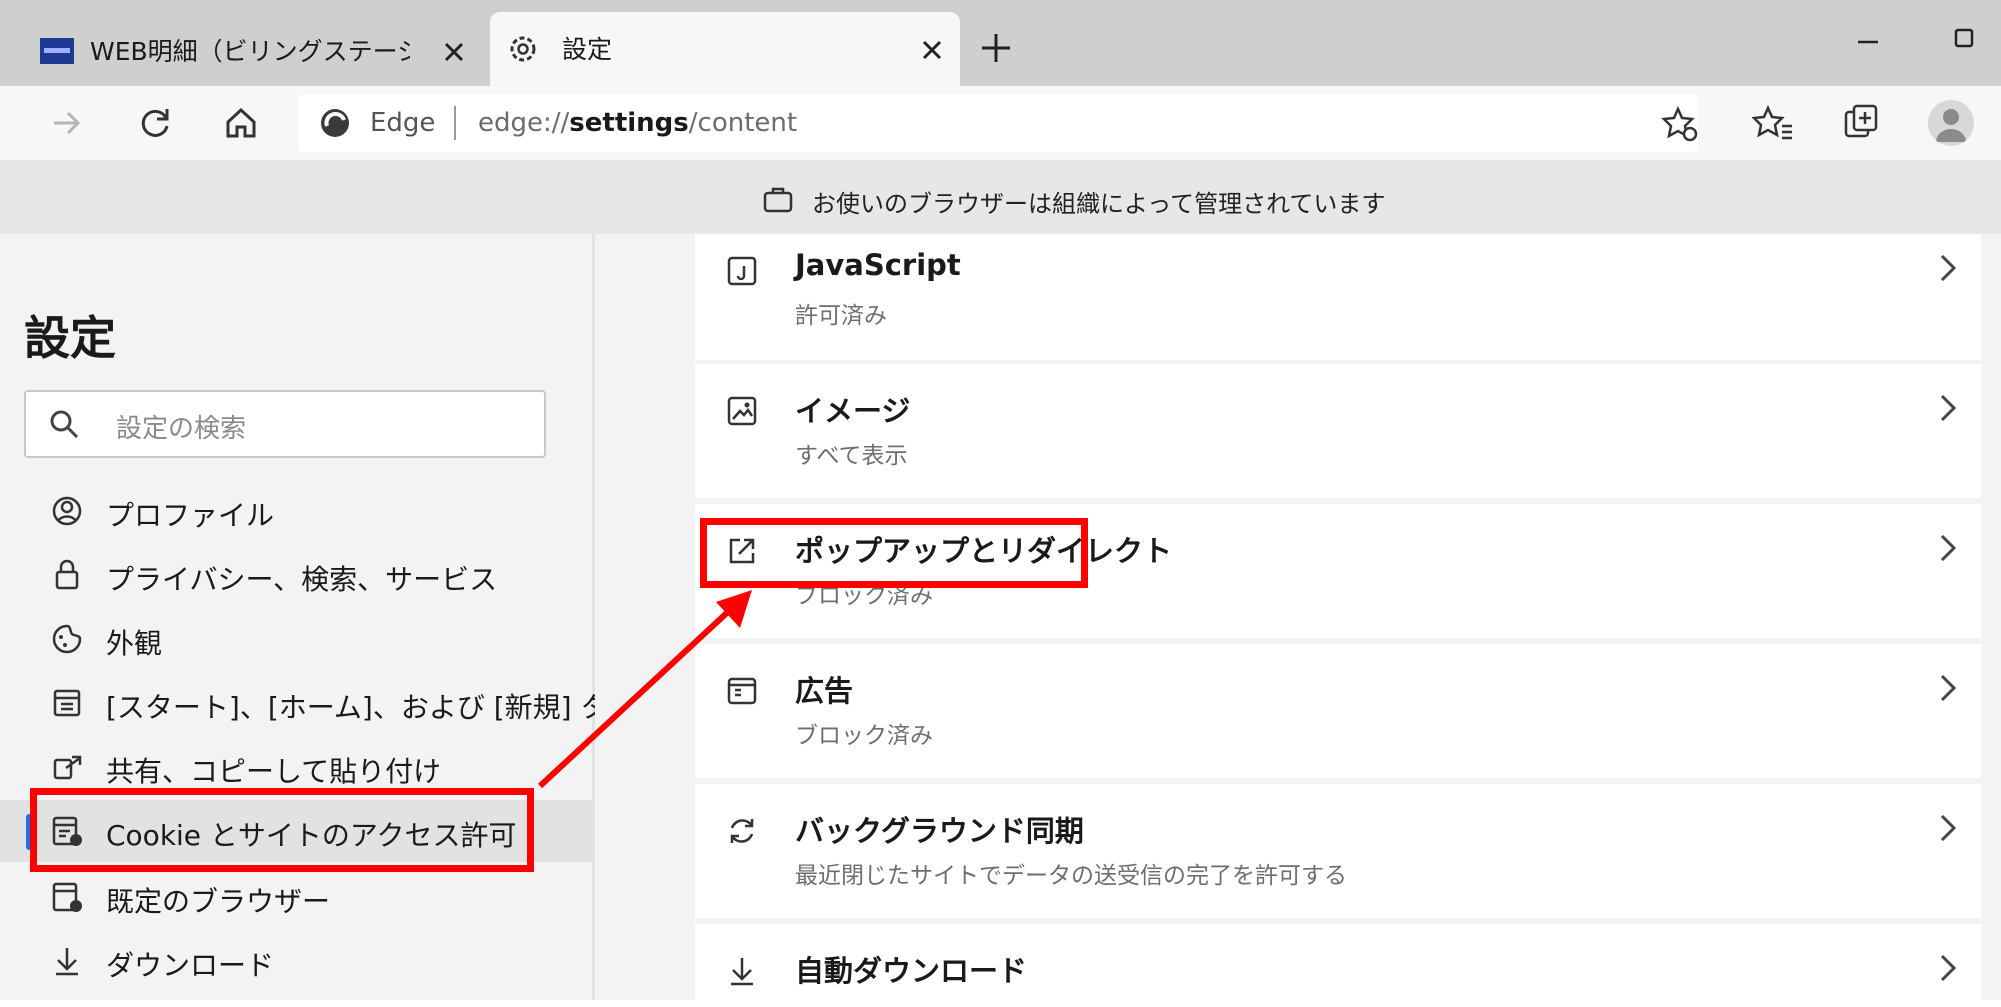 The width and height of the screenshot is (2001, 1007). Describe the element at coordinates (742, 831) in the screenshot. I see `sync-icon` at that location.